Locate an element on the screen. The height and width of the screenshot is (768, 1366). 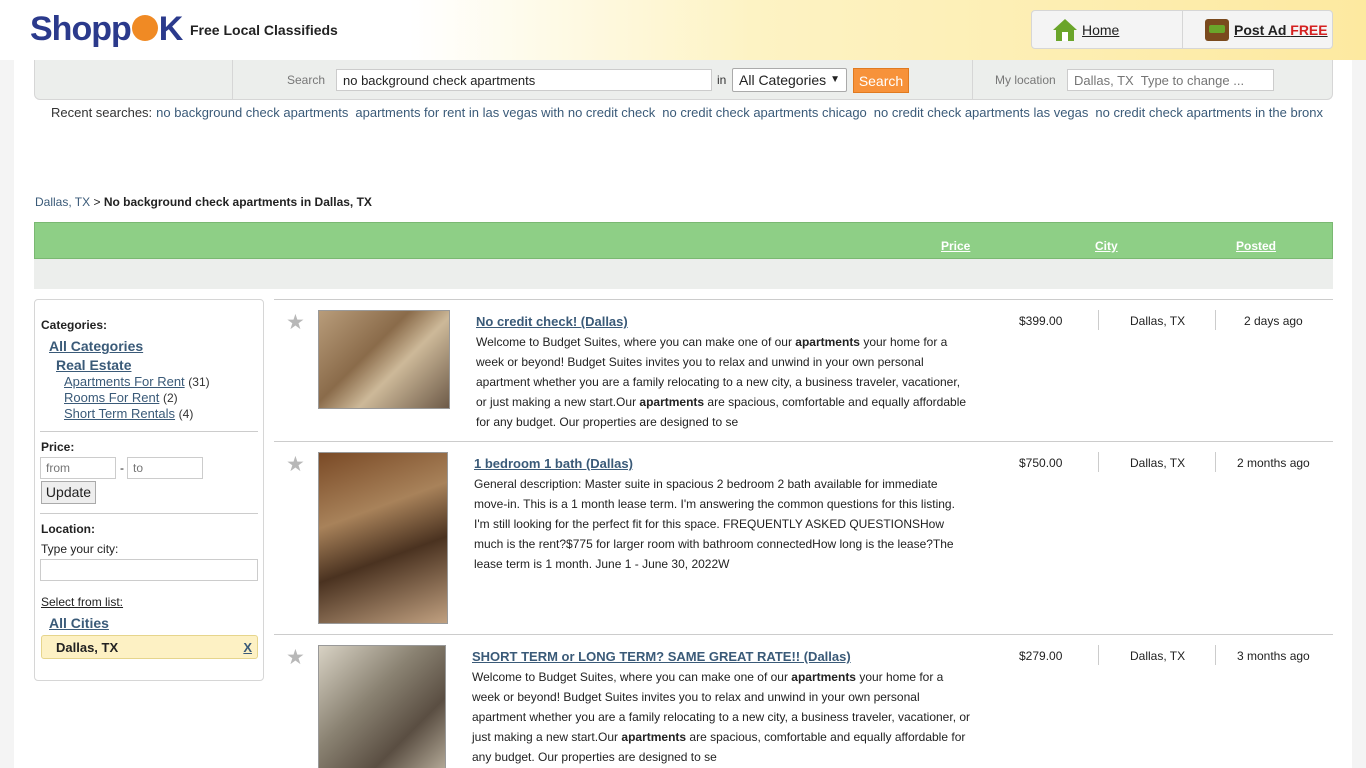
search-button: Search is located at coordinates (881, 80).